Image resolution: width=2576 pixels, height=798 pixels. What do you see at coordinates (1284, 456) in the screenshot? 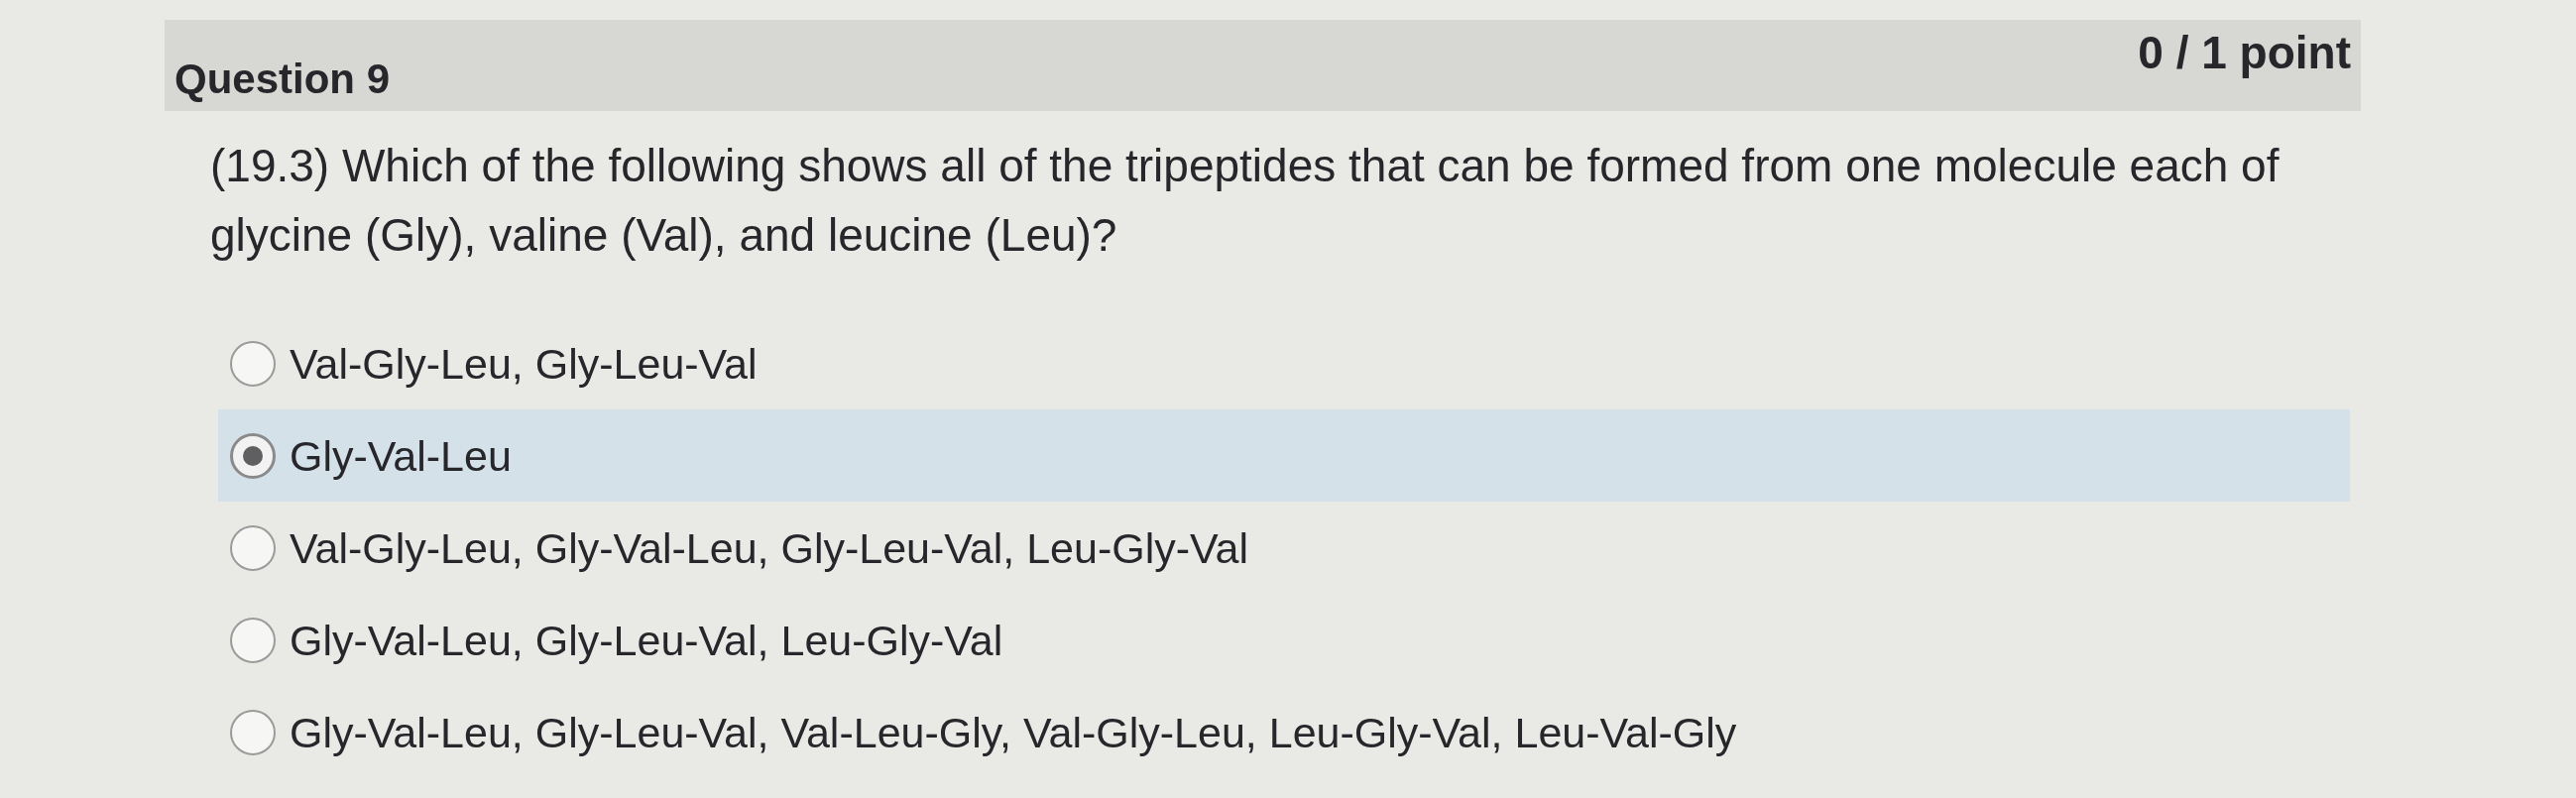
I see `selected-answer-highlight: Gly-Val-Leu` at bounding box center [1284, 456].